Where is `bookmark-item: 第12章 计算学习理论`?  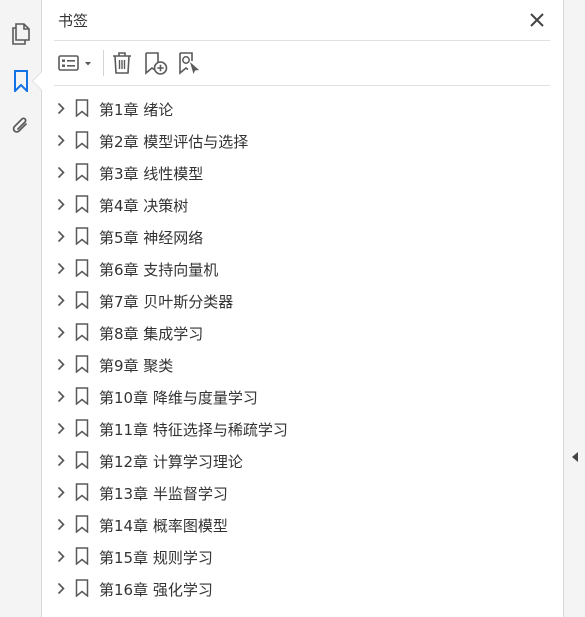
bookmark-item: 第12章 计算学习理论 is located at coordinates (302, 460).